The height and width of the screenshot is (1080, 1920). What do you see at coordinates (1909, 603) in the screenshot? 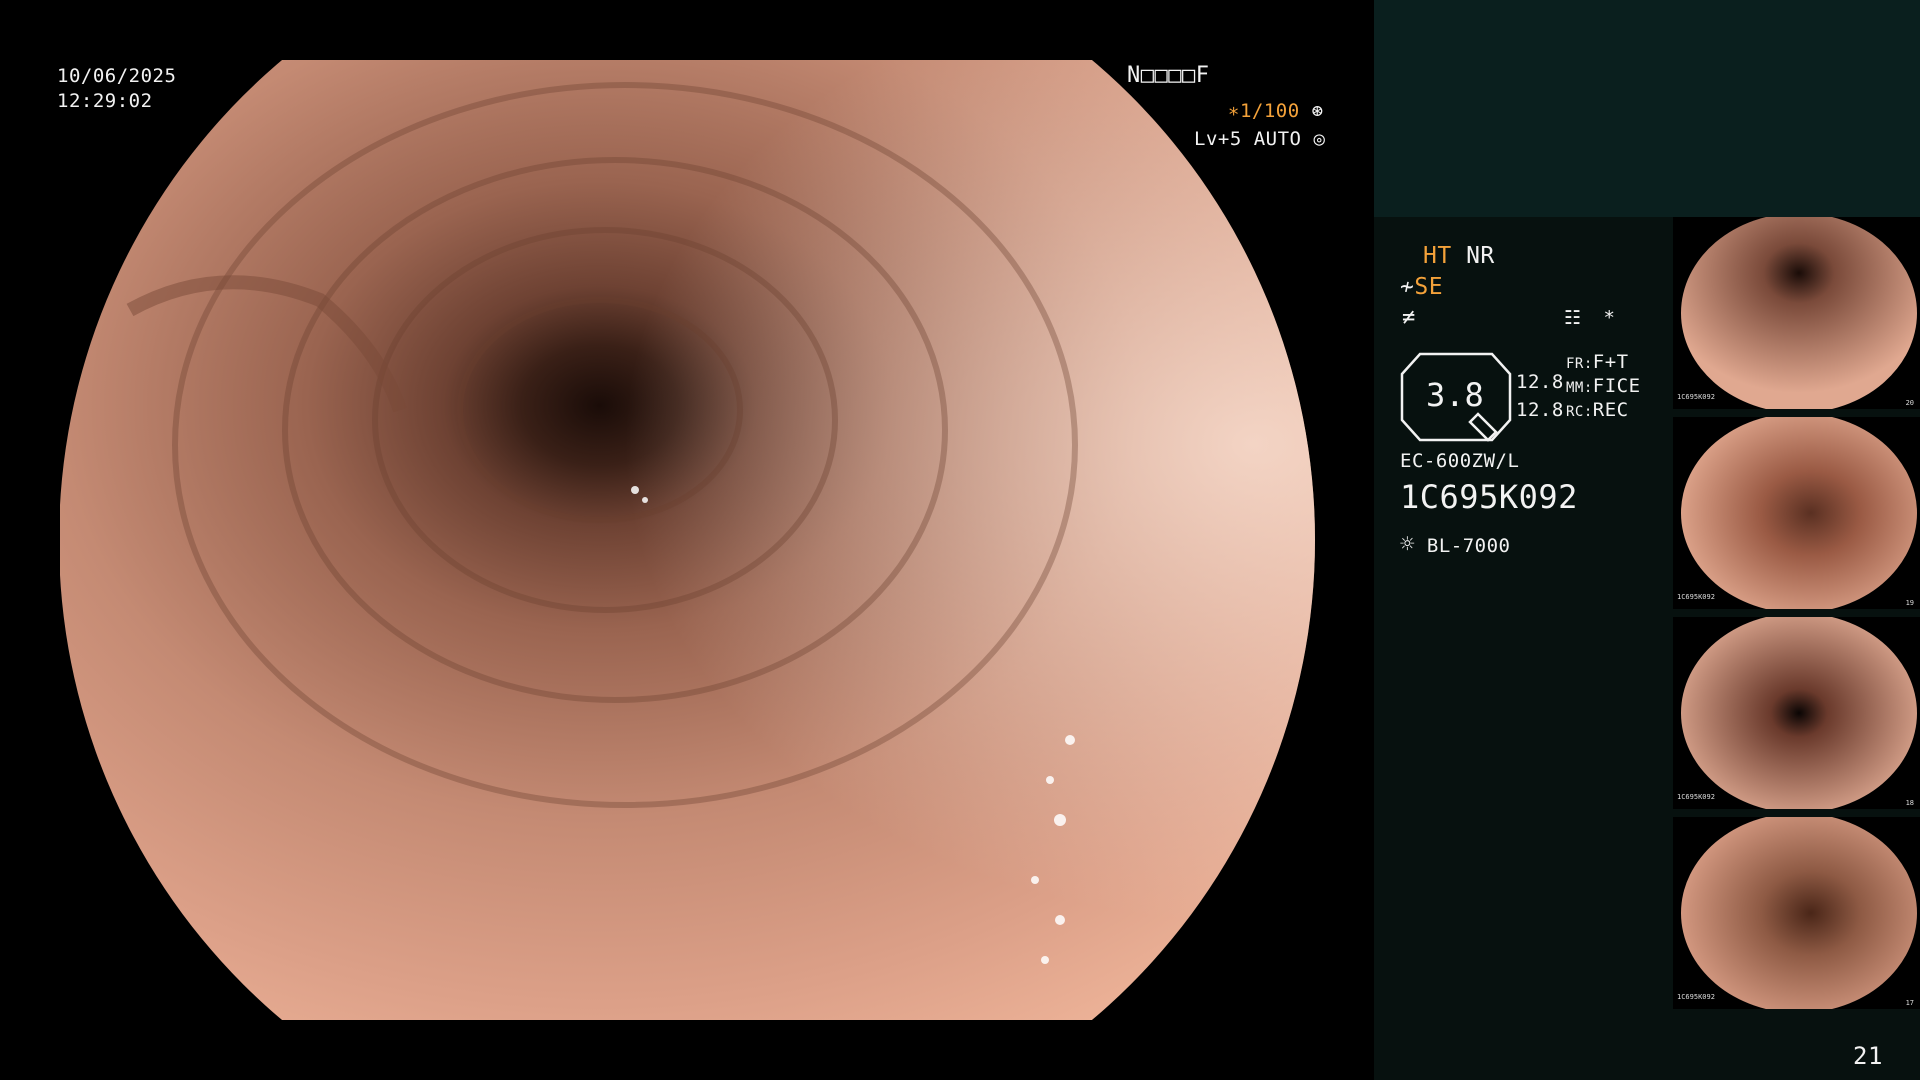
I see `thumbnail-number: 19` at bounding box center [1909, 603].